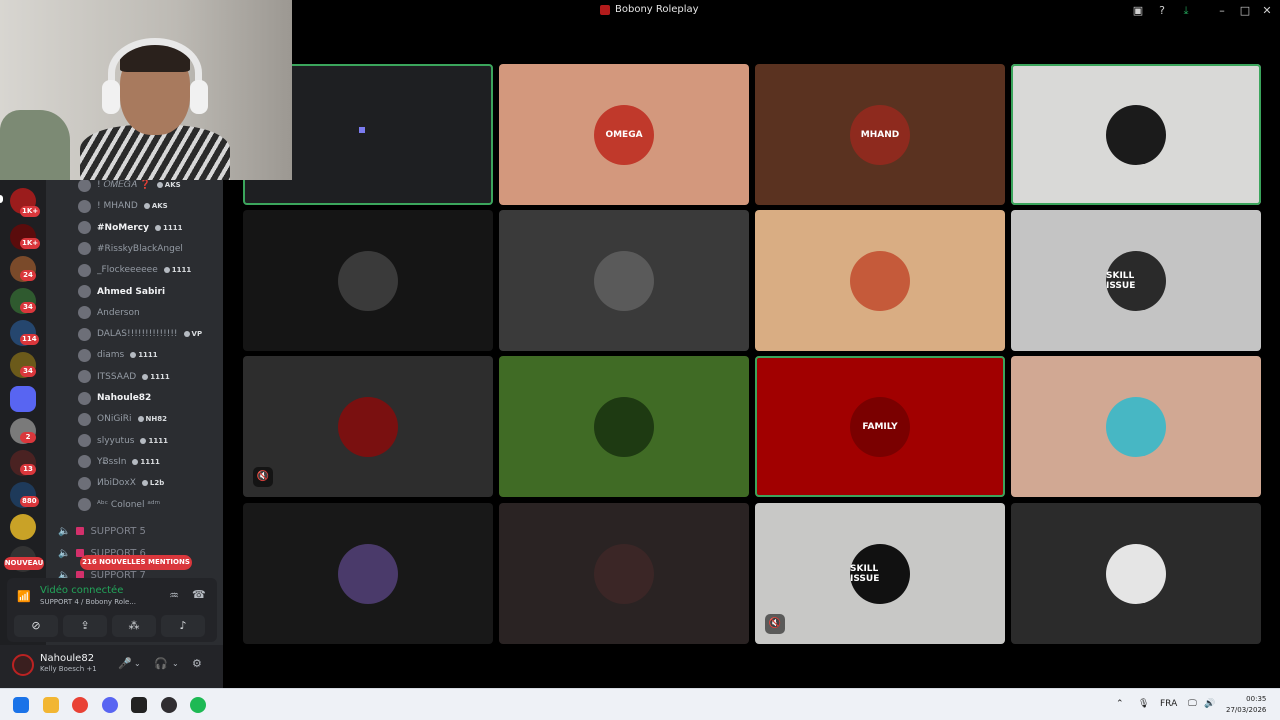  What do you see at coordinates (140, 248) in the screenshot?
I see `member-name: #RisskyBlackAngel` at bounding box center [140, 248].